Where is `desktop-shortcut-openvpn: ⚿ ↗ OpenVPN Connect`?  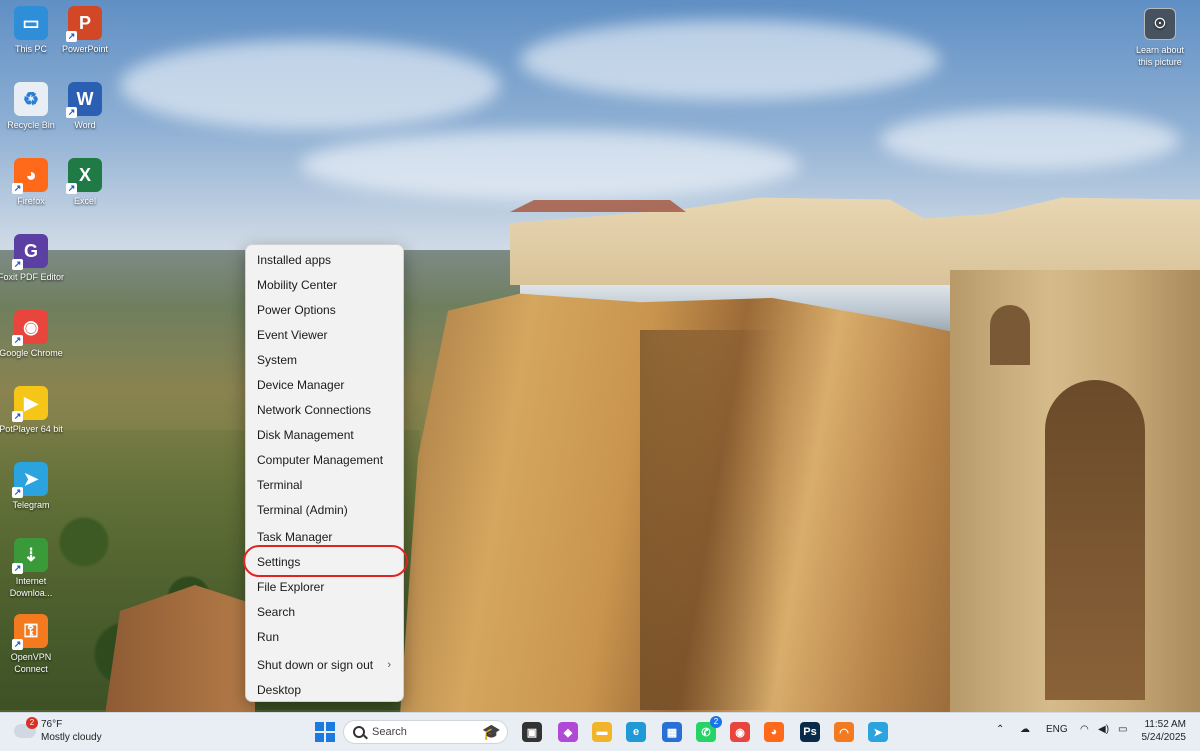
desktop-shortcut-openvpn: ⚿ ↗ OpenVPN Connect is located at coordinates (33, 644).